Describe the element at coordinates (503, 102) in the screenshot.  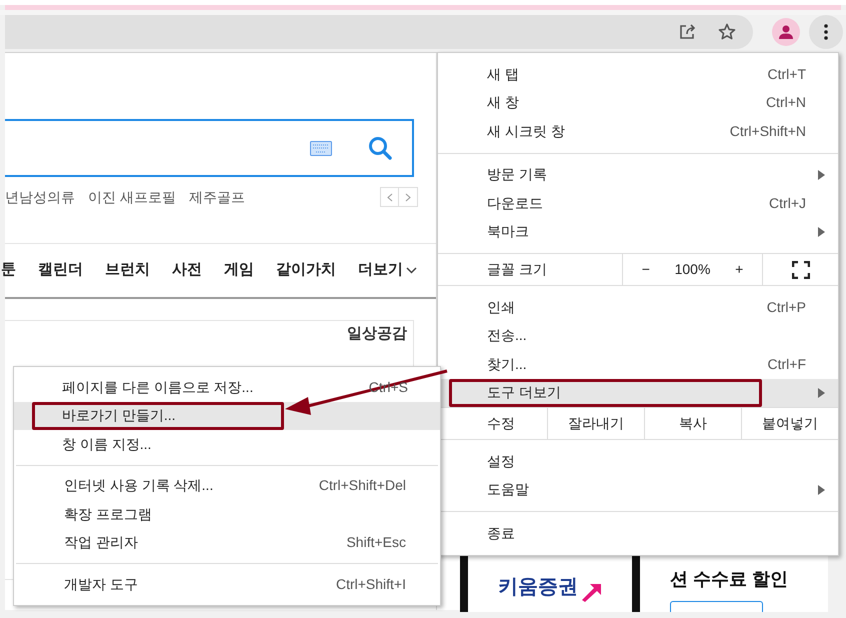
I see `menu-label: 새 창` at that location.